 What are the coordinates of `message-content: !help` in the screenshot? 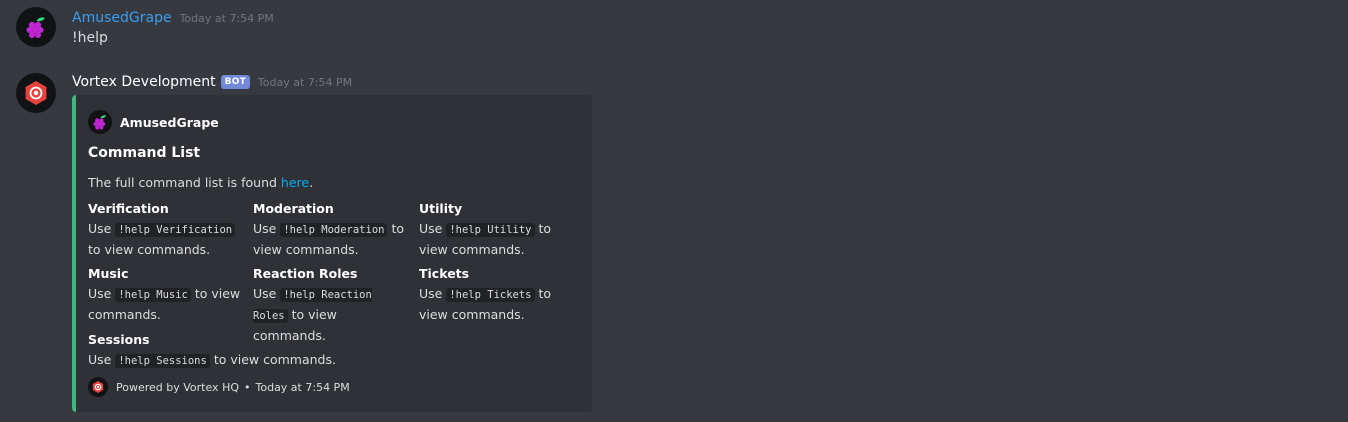 It's located at (90, 38).